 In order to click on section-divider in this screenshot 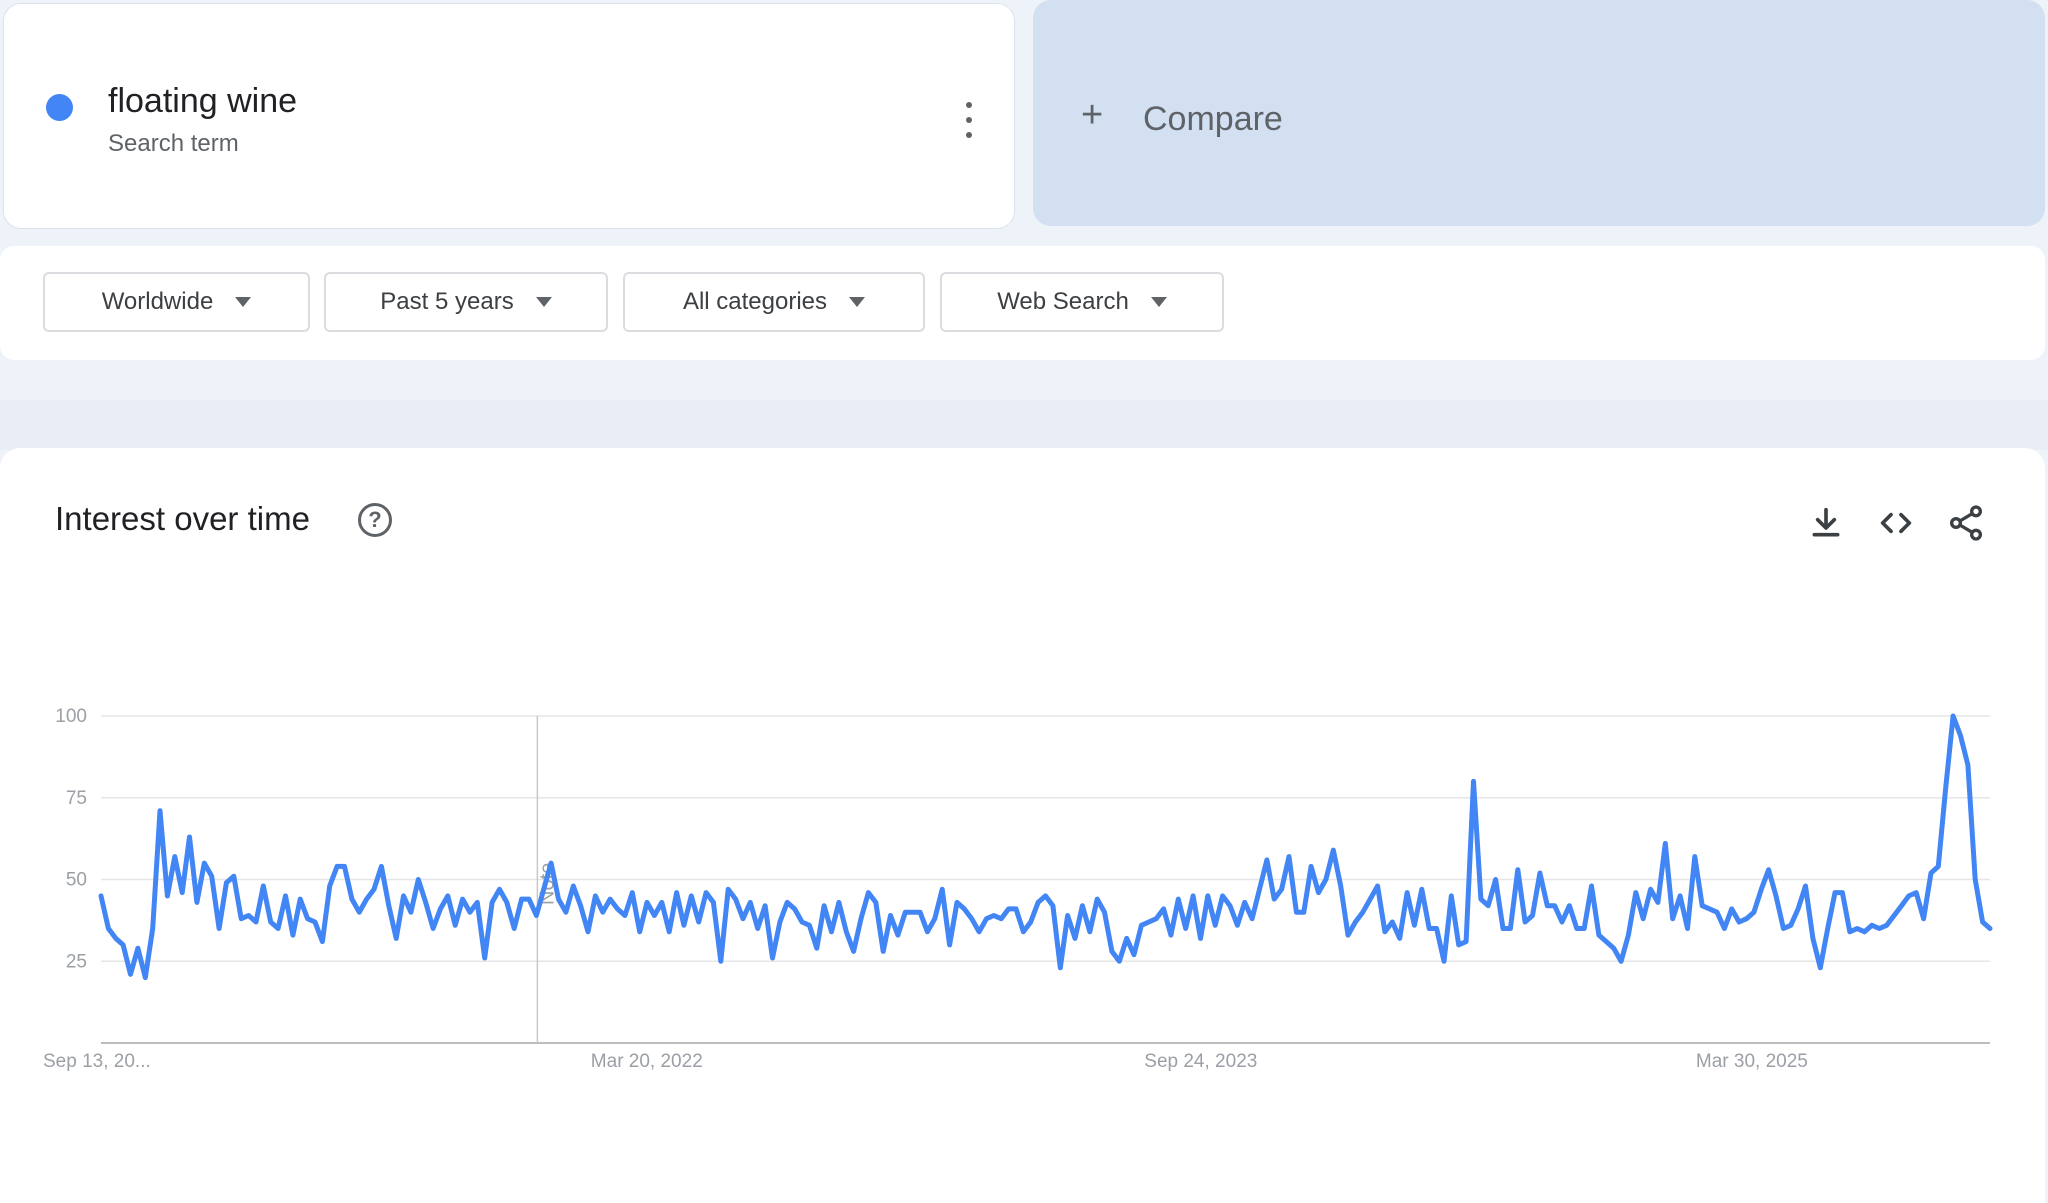, I will do `click(1024, 425)`.